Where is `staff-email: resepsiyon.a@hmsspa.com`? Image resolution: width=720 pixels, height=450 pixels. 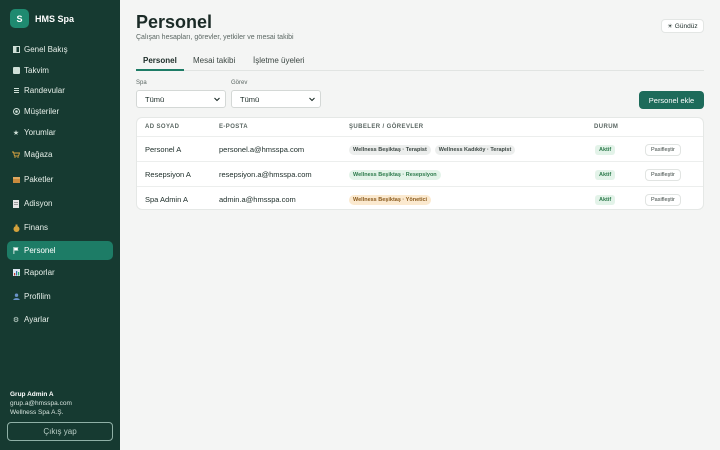 staff-email: resepsiyon.a@hmsspa.com is located at coordinates (265, 174).